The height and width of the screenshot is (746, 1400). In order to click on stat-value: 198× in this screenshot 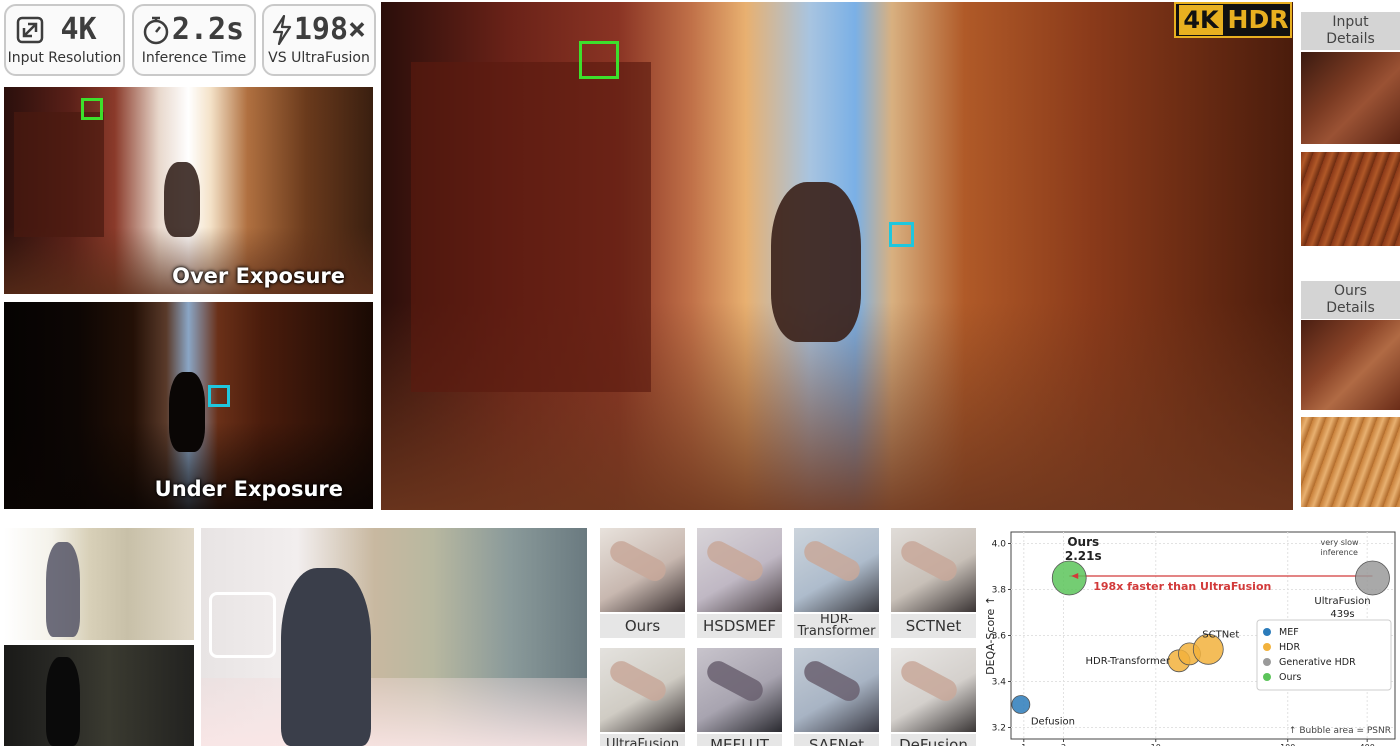, I will do `click(330, 29)`.